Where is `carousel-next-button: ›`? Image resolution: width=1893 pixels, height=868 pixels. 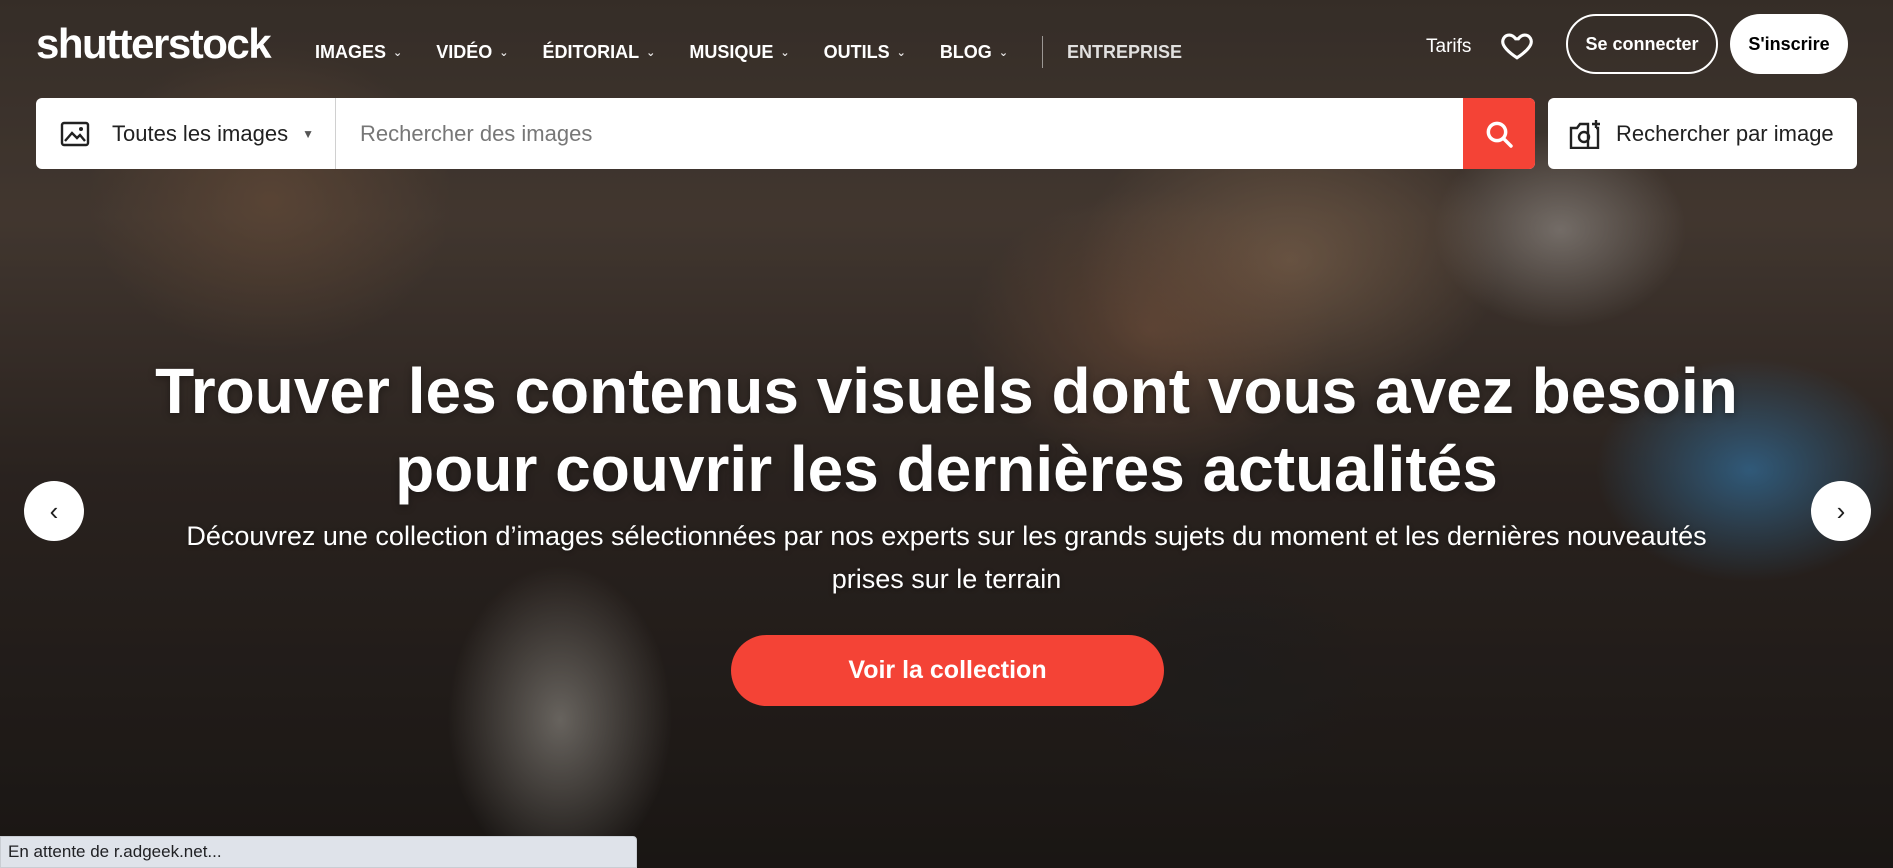 carousel-next-button: › is located at coordinates (1841, 511).